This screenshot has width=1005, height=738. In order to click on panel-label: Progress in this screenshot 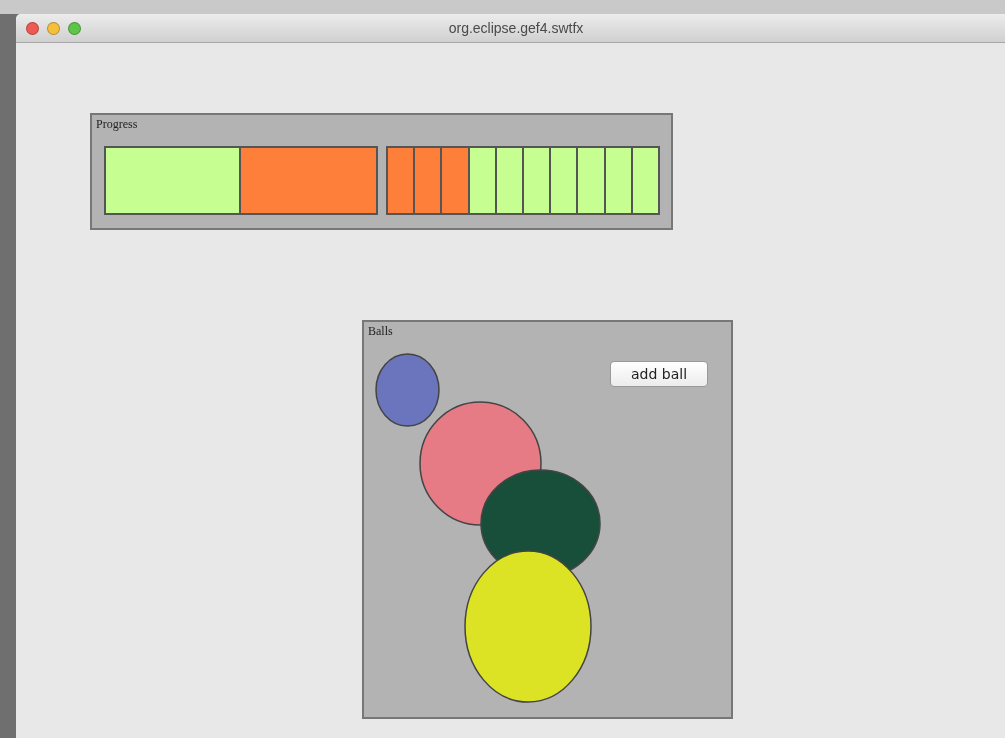, I will do `click(117, 123)`.